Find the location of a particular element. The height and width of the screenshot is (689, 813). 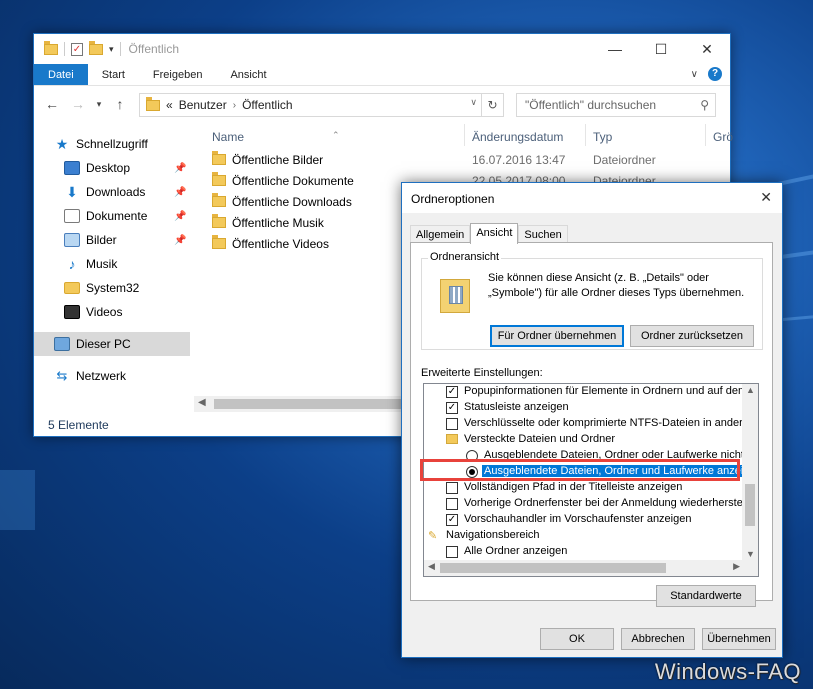

search-placeholder: "Öffentlich" durchsuchen is located at coordinates (591, 105).